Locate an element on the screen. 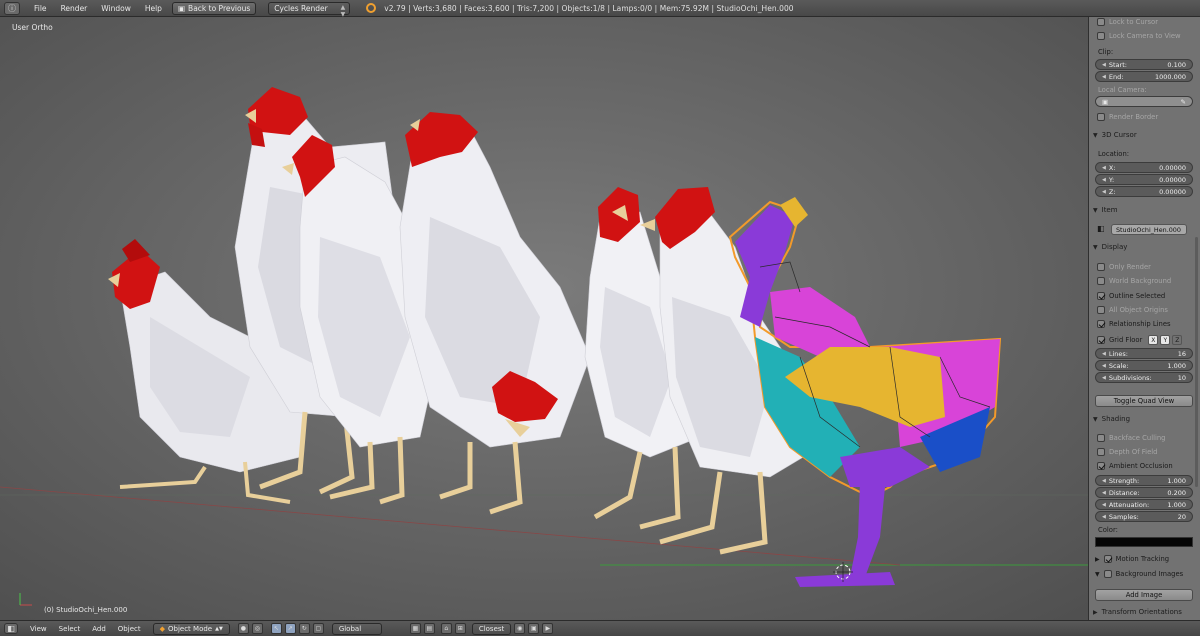 Image resolution: width=1200 pixels, height=636 pixels. manipulator-toggle-icon: ↖ is located at coordinates (276, 628).